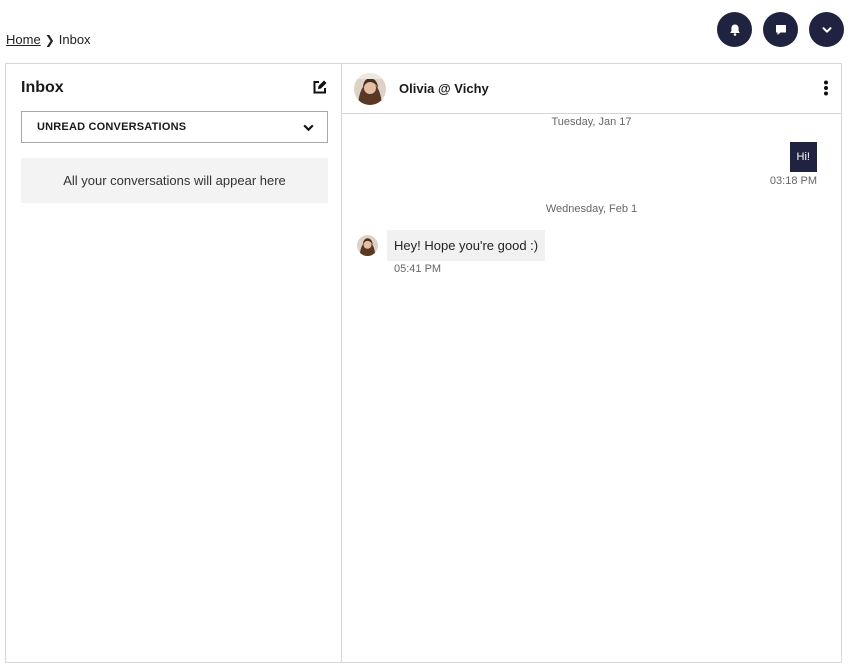 This screenshot has width=850, height=663. I want to click on breadcrumb-home-link: Home, so click(23, 39).